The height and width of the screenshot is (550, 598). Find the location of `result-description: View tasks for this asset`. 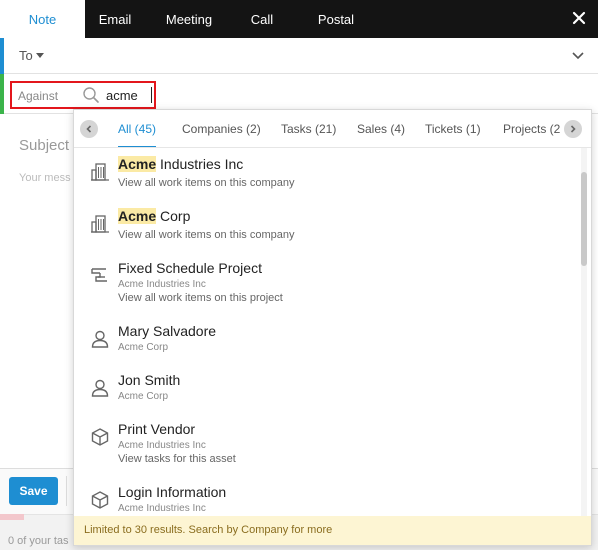

result-description: View tasks for this asset is located at coordinates (177, 459).